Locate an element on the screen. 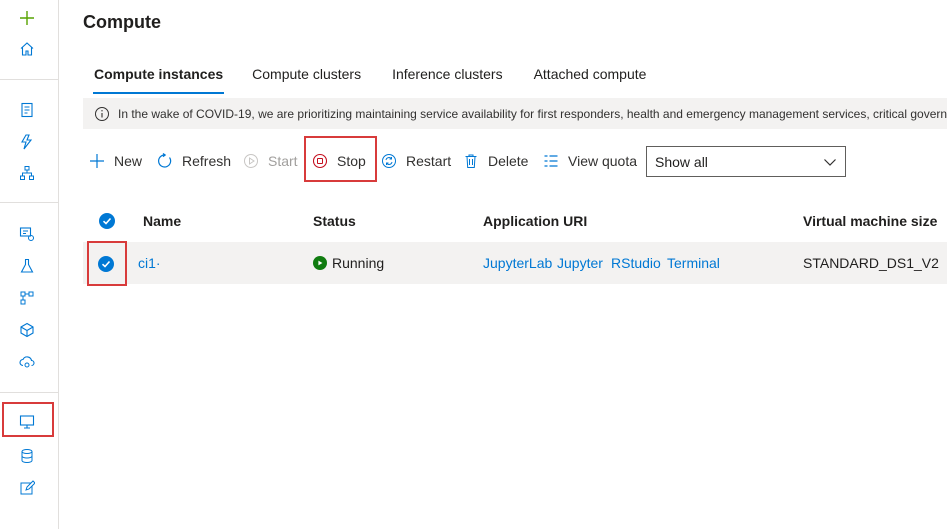  experiments-icon is located at coordinates (27, 266).